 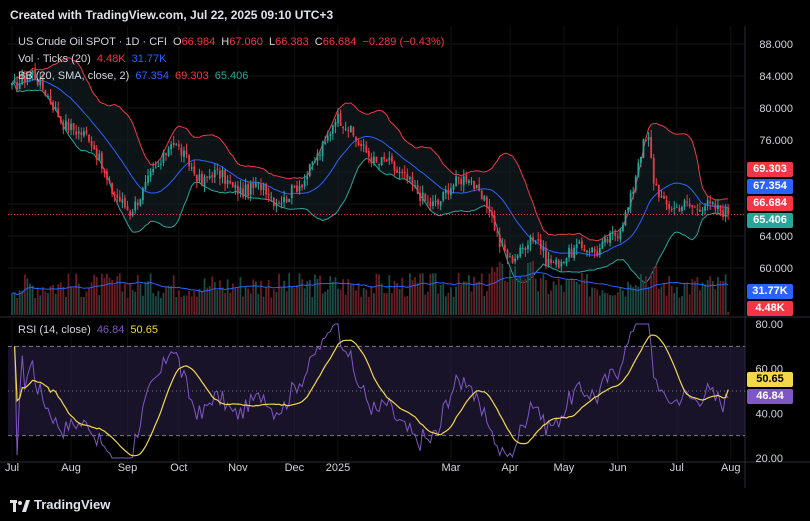 I want to click on legend-open: 66.984, so click(x=198, y=42).